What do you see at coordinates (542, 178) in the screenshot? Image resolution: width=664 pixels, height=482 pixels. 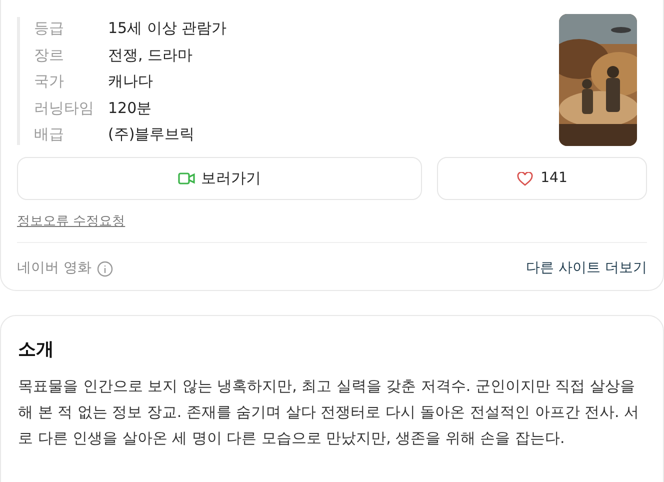 I see `like-button: 141` at bounding box center [542, 178].